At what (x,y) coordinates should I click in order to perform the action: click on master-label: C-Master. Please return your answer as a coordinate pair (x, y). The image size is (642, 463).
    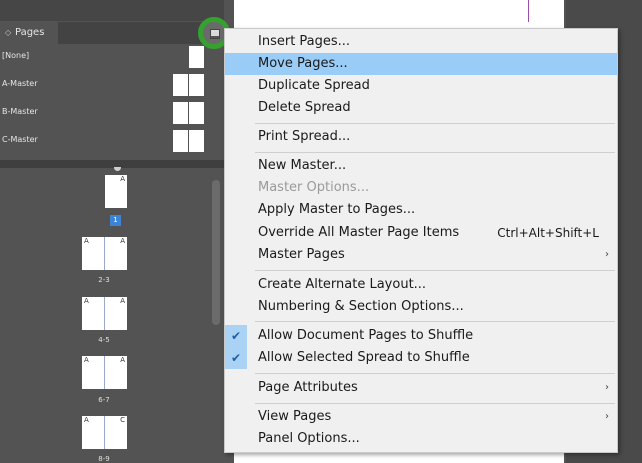
    Looking at the image, I should click on (20, 139).